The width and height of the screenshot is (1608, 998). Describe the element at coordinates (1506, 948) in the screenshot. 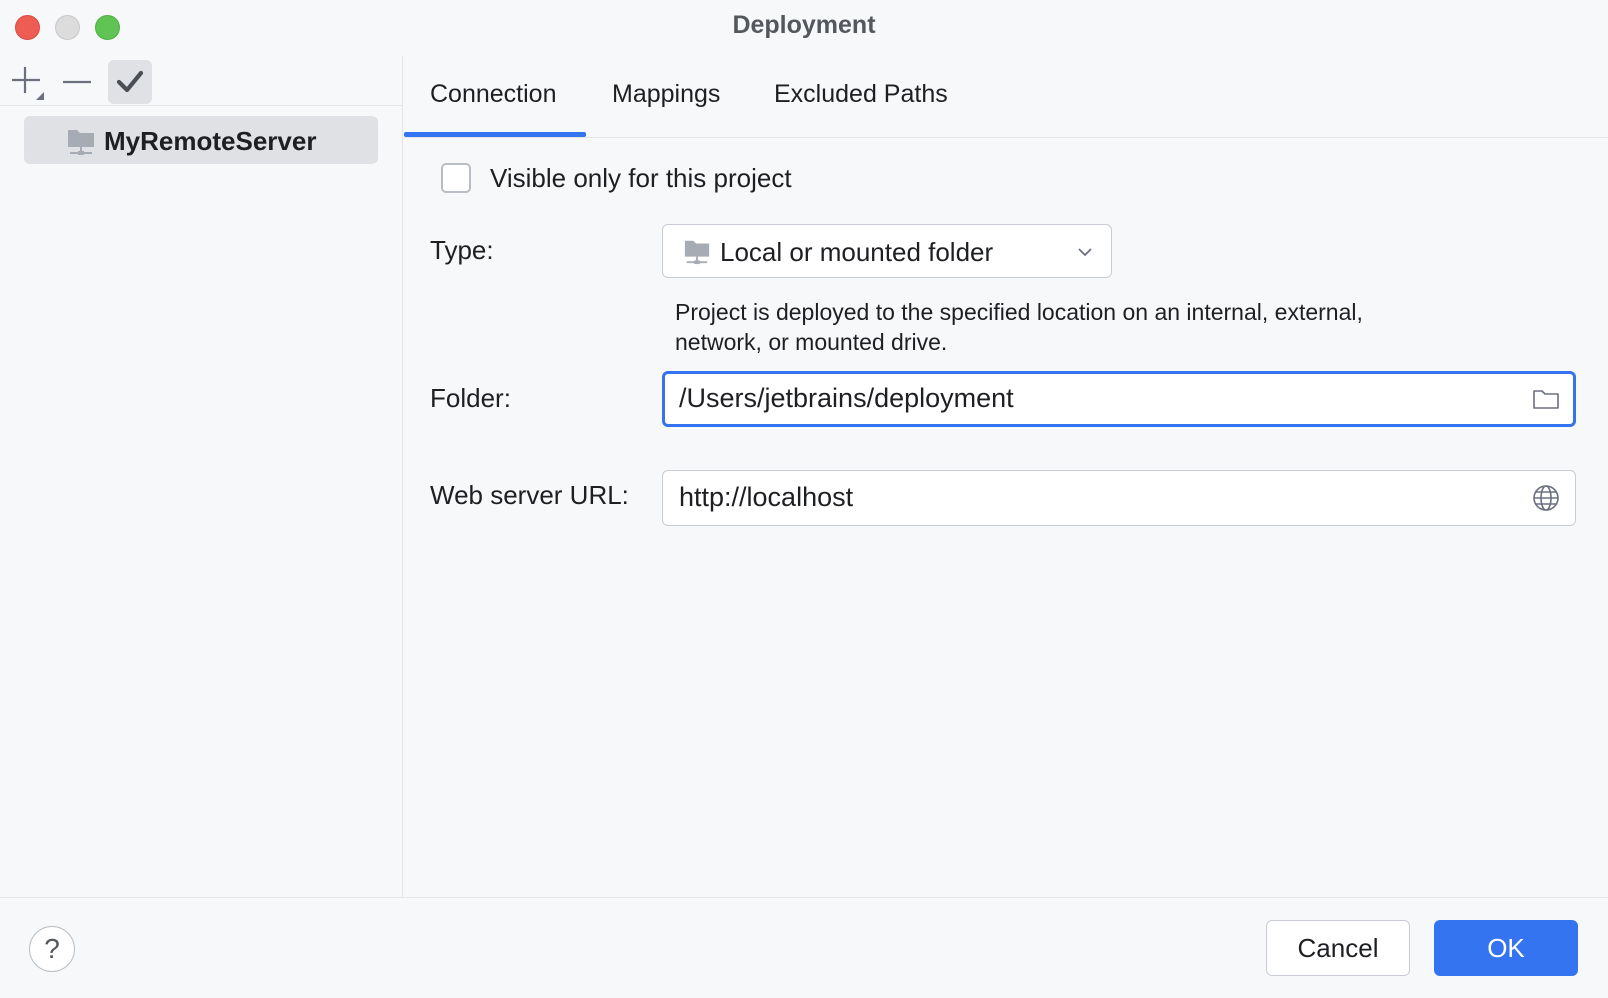

I see `ok-button: OK` at that location.